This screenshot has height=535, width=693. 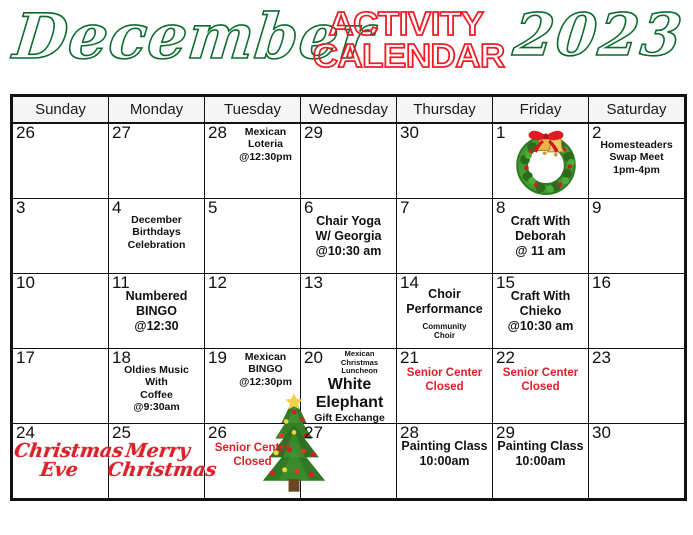 What do you see at coordinates (156, 110) in the screenshot?
I see `weekday-header-monday: Monday` at bounding box center [156, 110].